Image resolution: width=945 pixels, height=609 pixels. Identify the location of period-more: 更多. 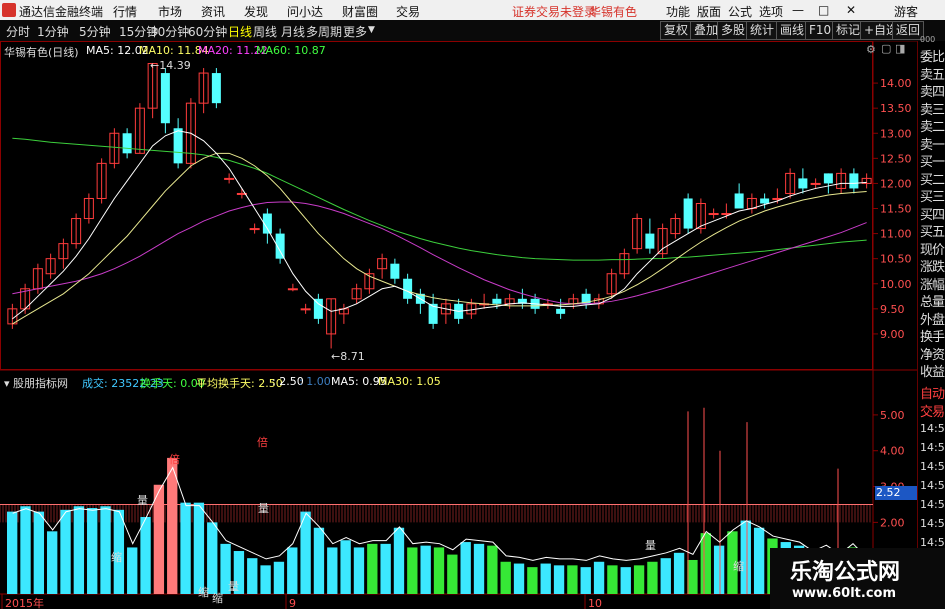
(355, 31).